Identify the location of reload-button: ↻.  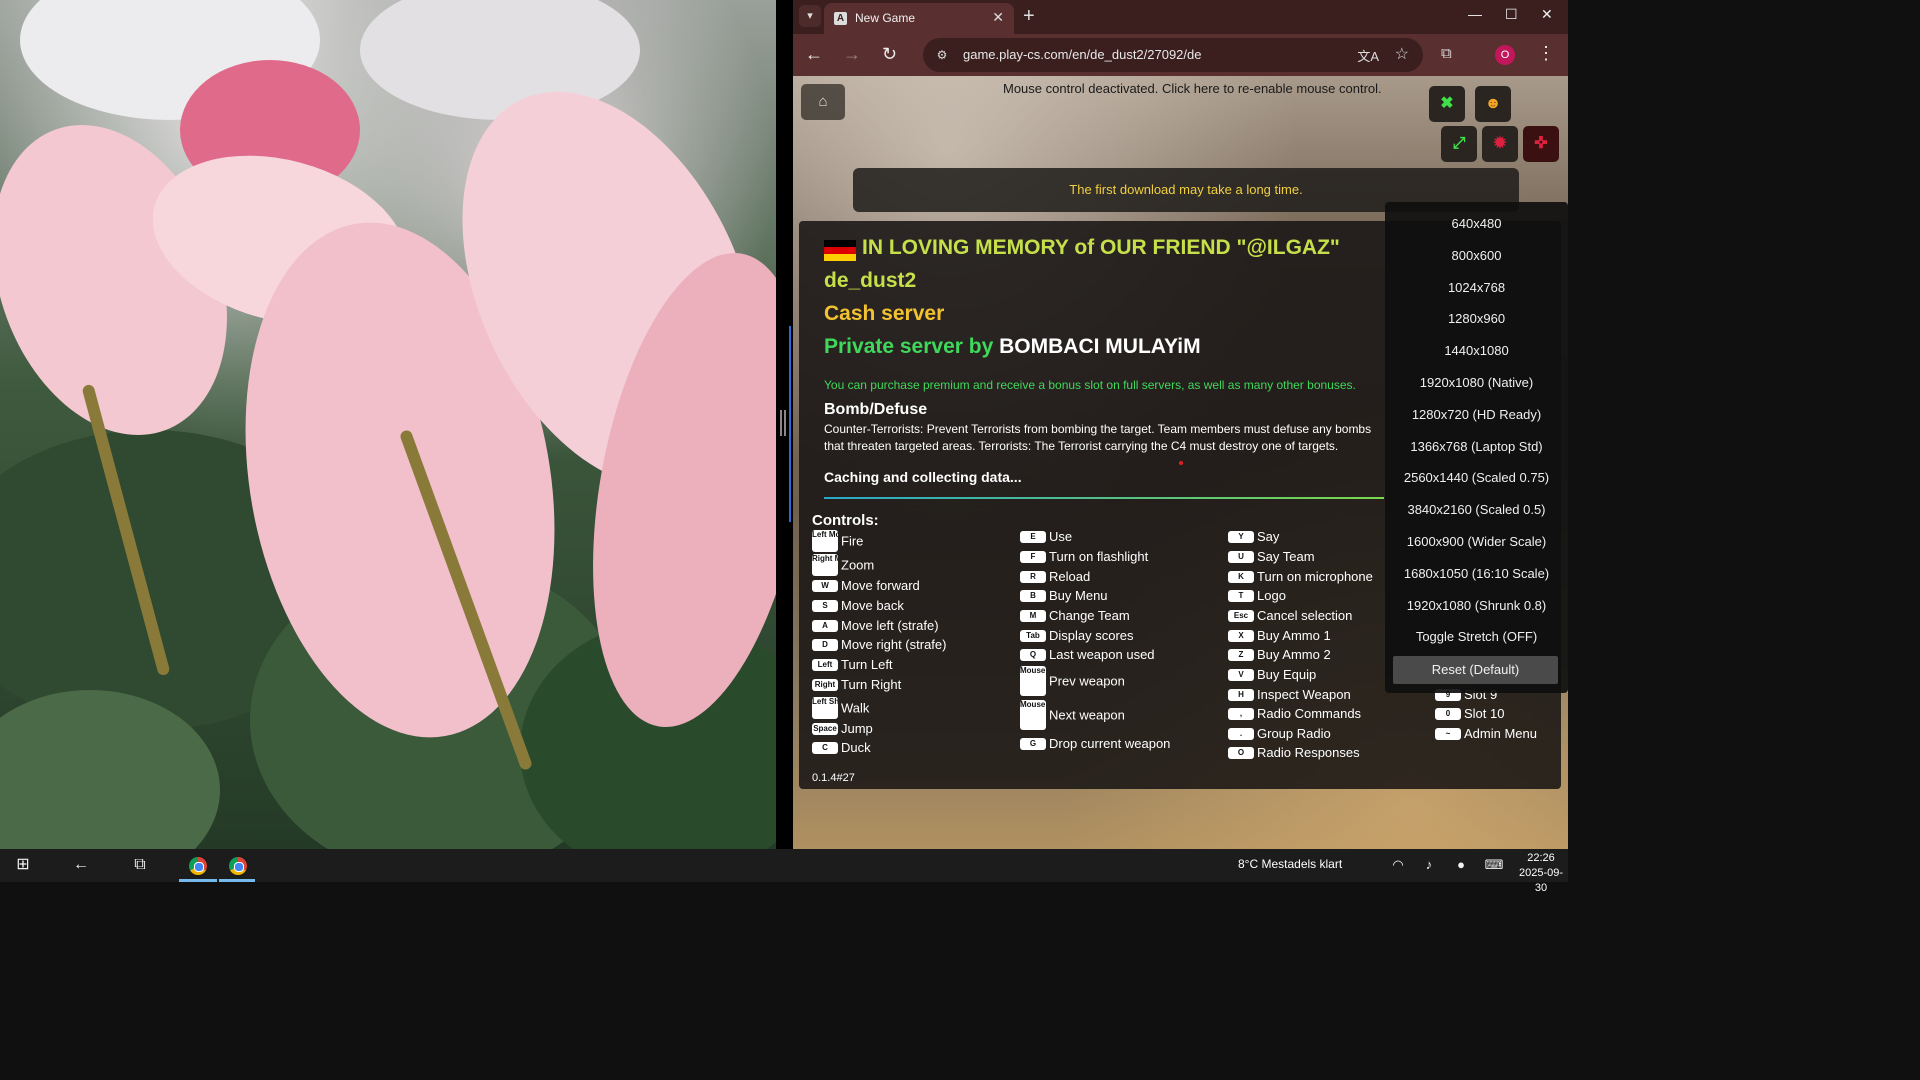
(889, 54).